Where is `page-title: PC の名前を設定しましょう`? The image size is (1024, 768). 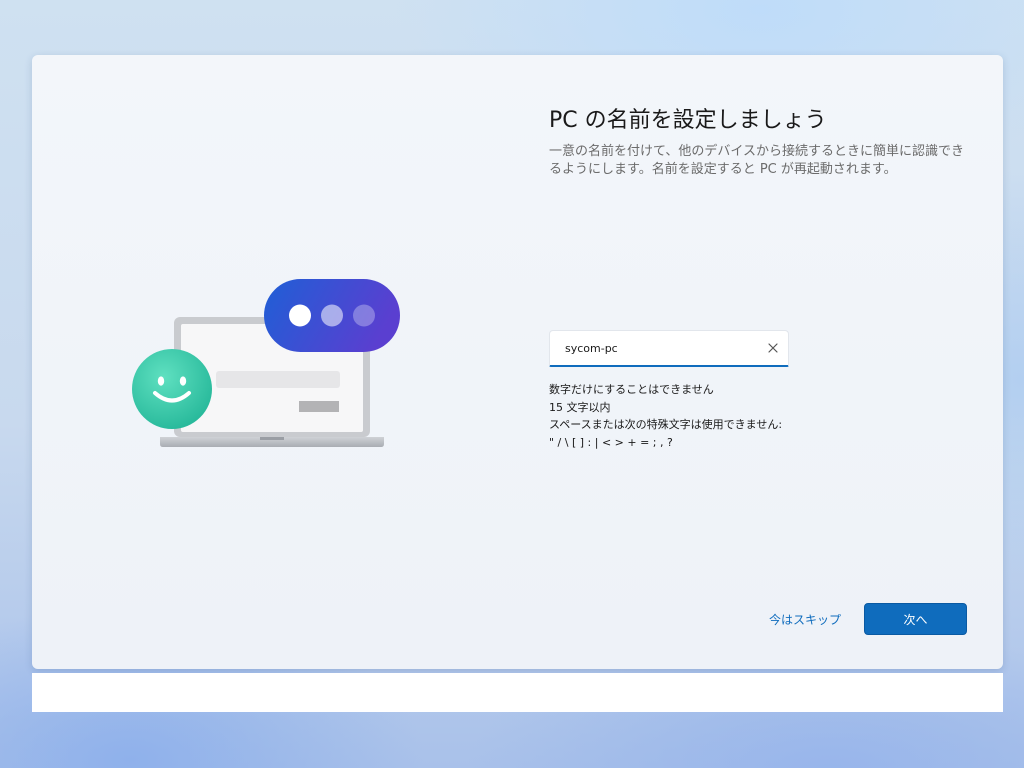 page-title: PC の名前を設定しましょう is located at coordinates (688, 120).